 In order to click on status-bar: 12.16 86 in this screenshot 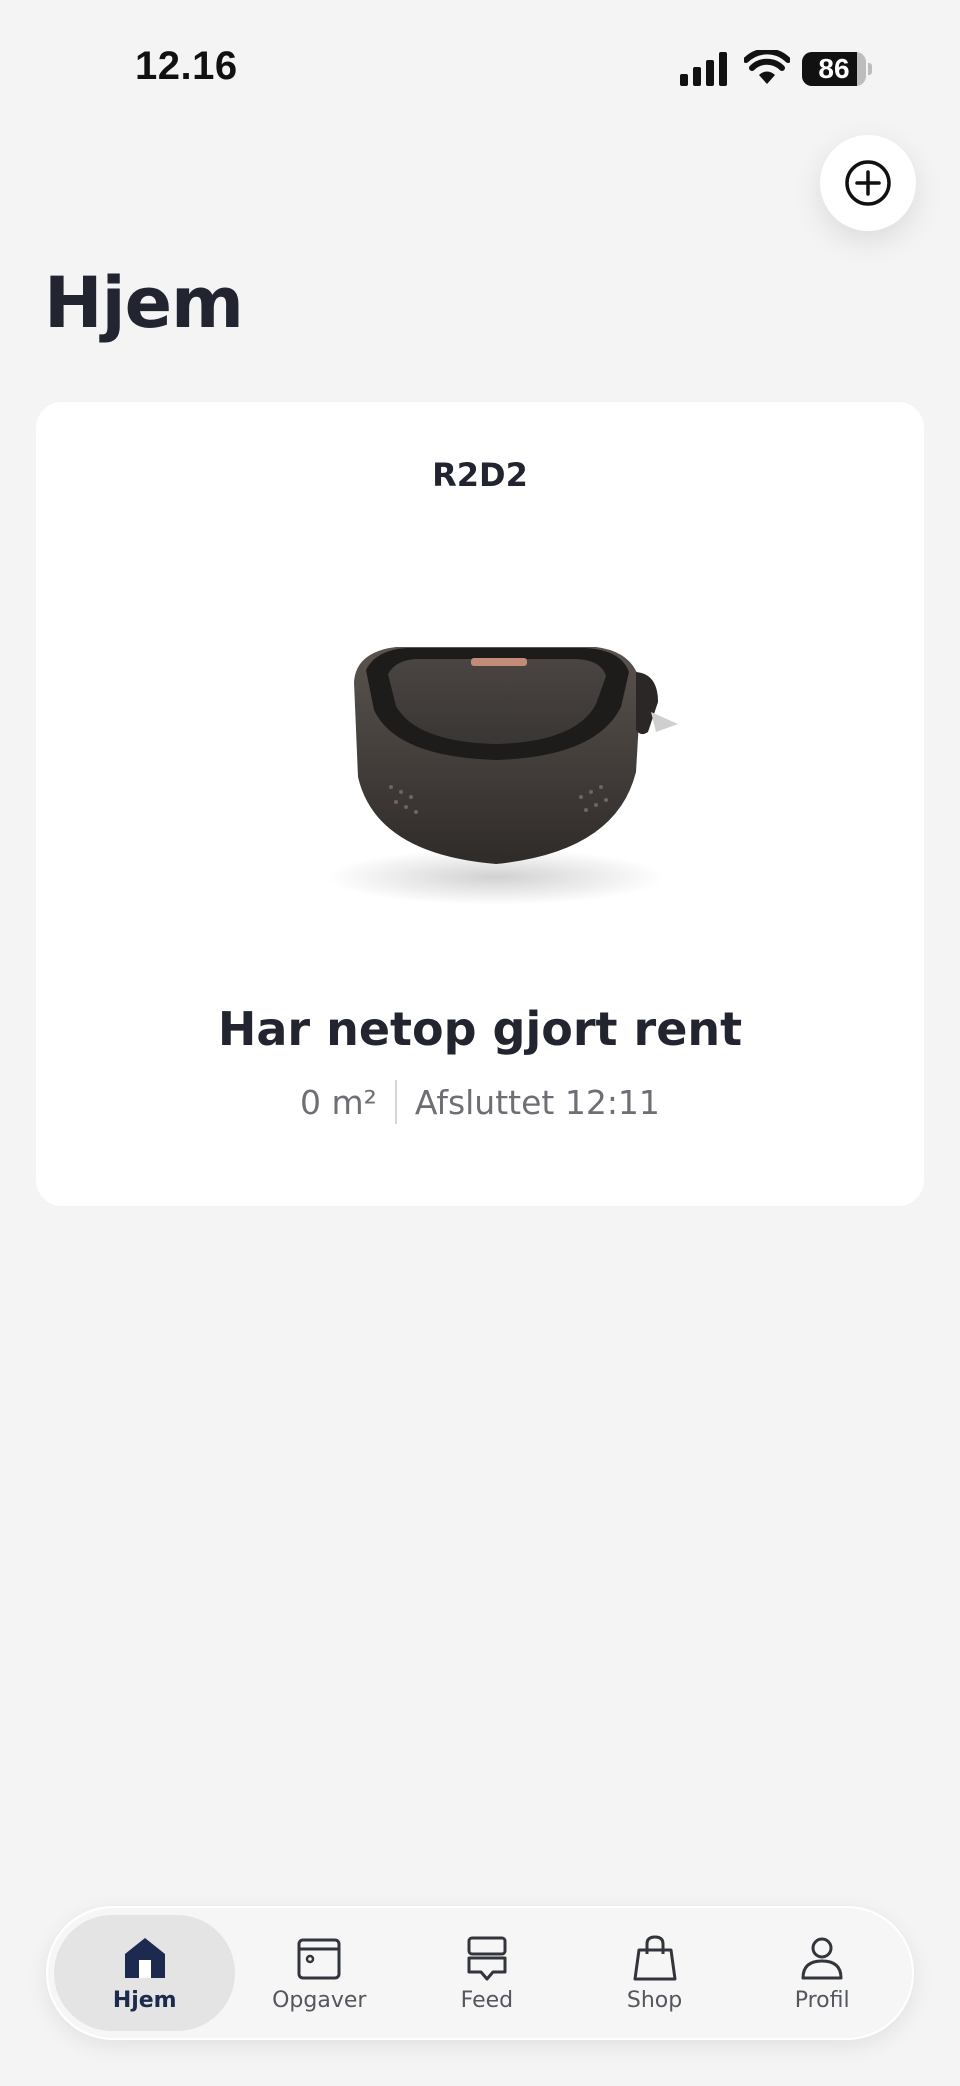, I will do `click(480, 70)`.